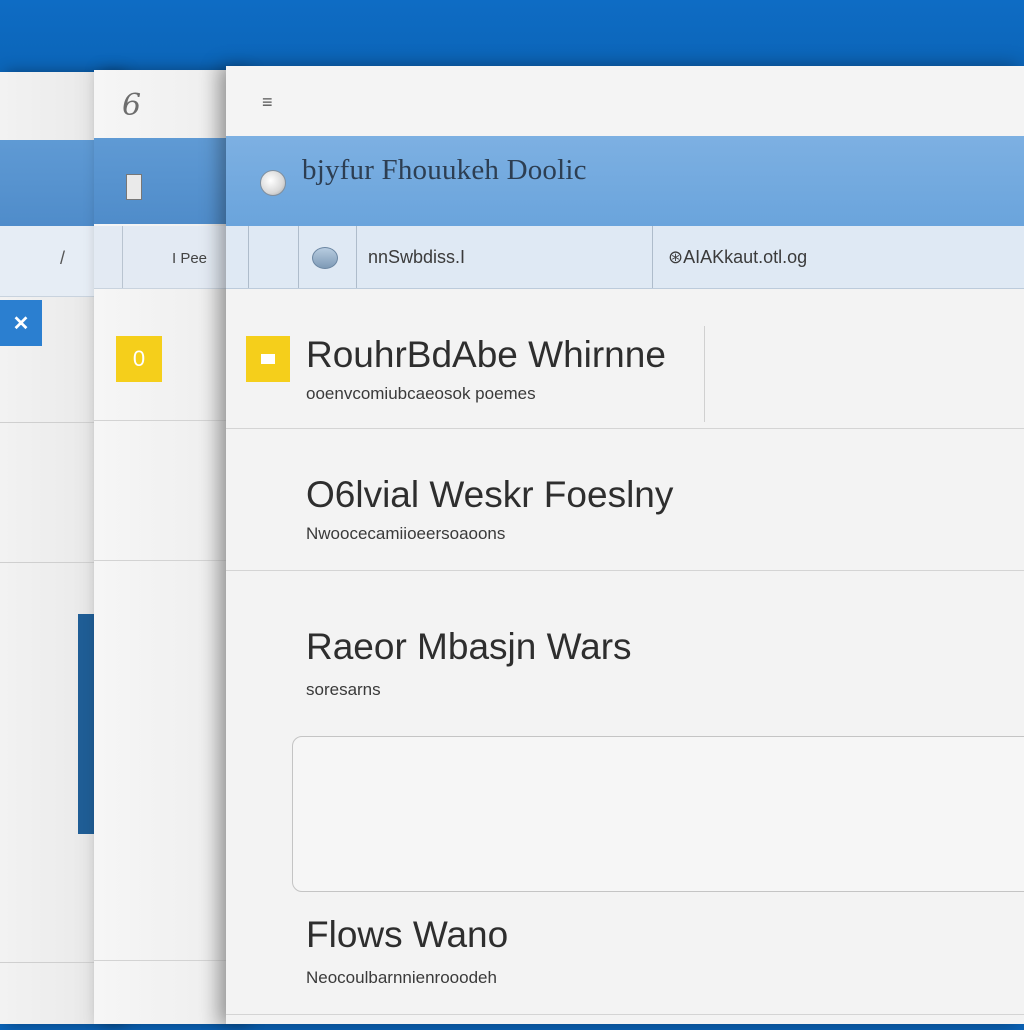 The height and width of the screenshot is (1030, 1024). I want to click on address-field: ⊛AIAKkaut.otl.og, so click(737, 257).